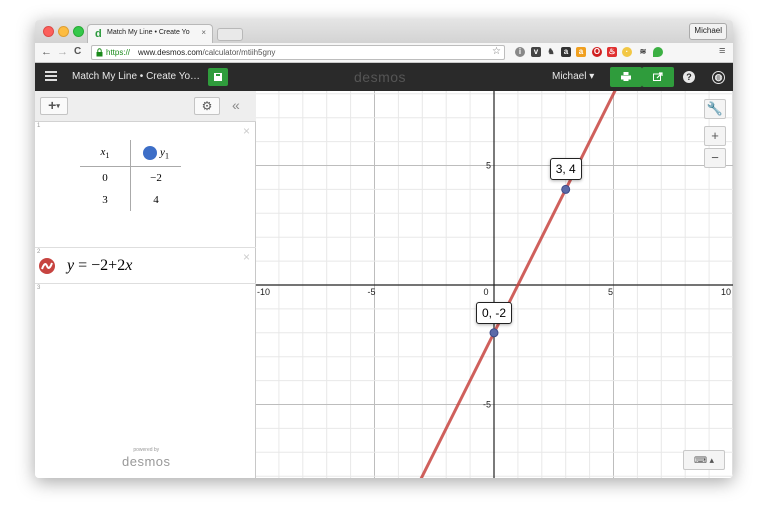 The height and width of the screenshot is (527, 768). I want to click on desmos-favicon-icon: d, so click(98, 34).